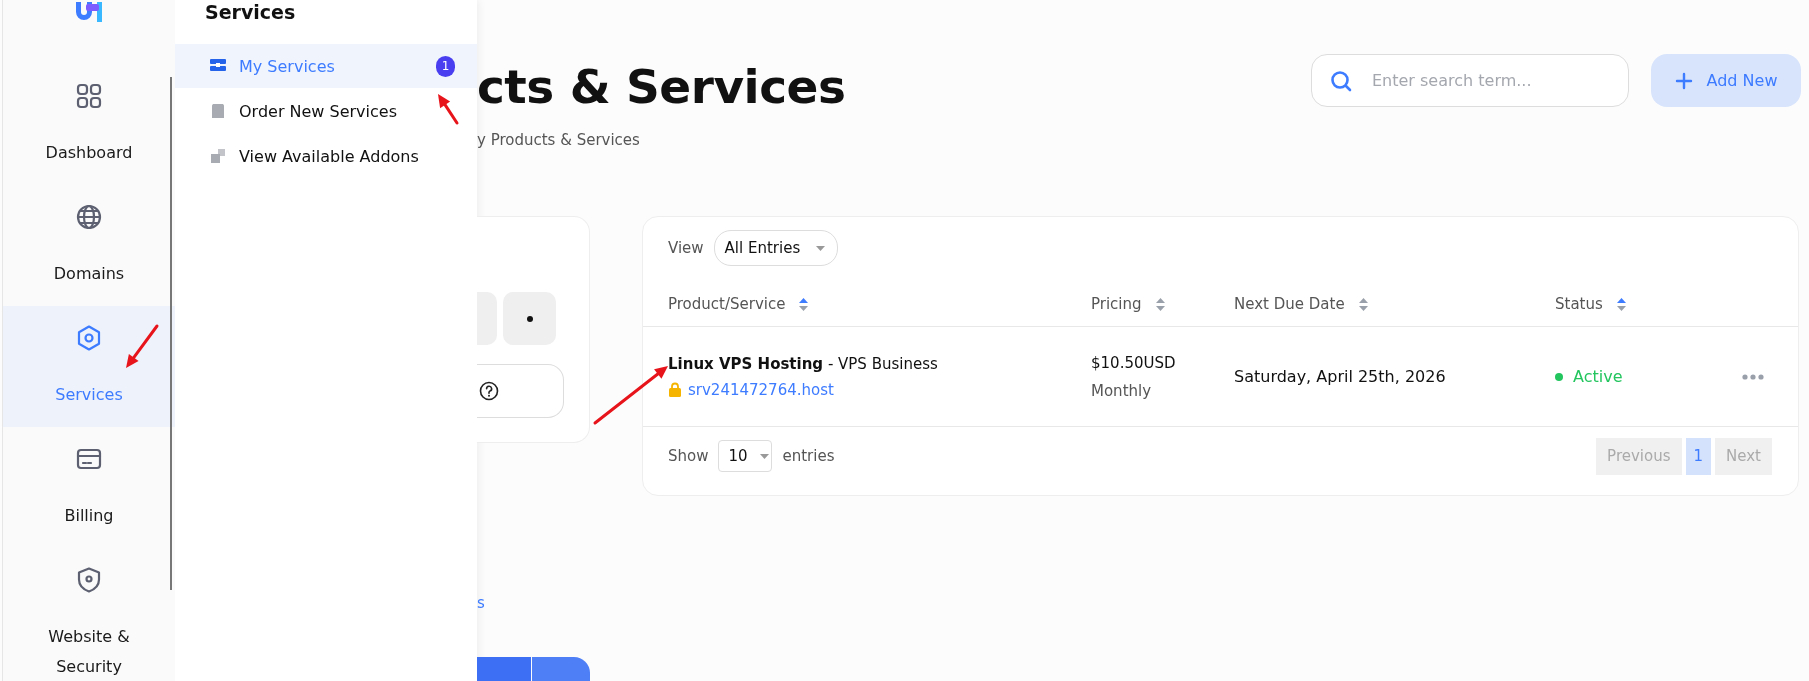 This screenshot has width=1809, height=681. Describe the element at coordinates (89, 614) in the screenshot. I see `sidebar-item: Website & Security` at that location.